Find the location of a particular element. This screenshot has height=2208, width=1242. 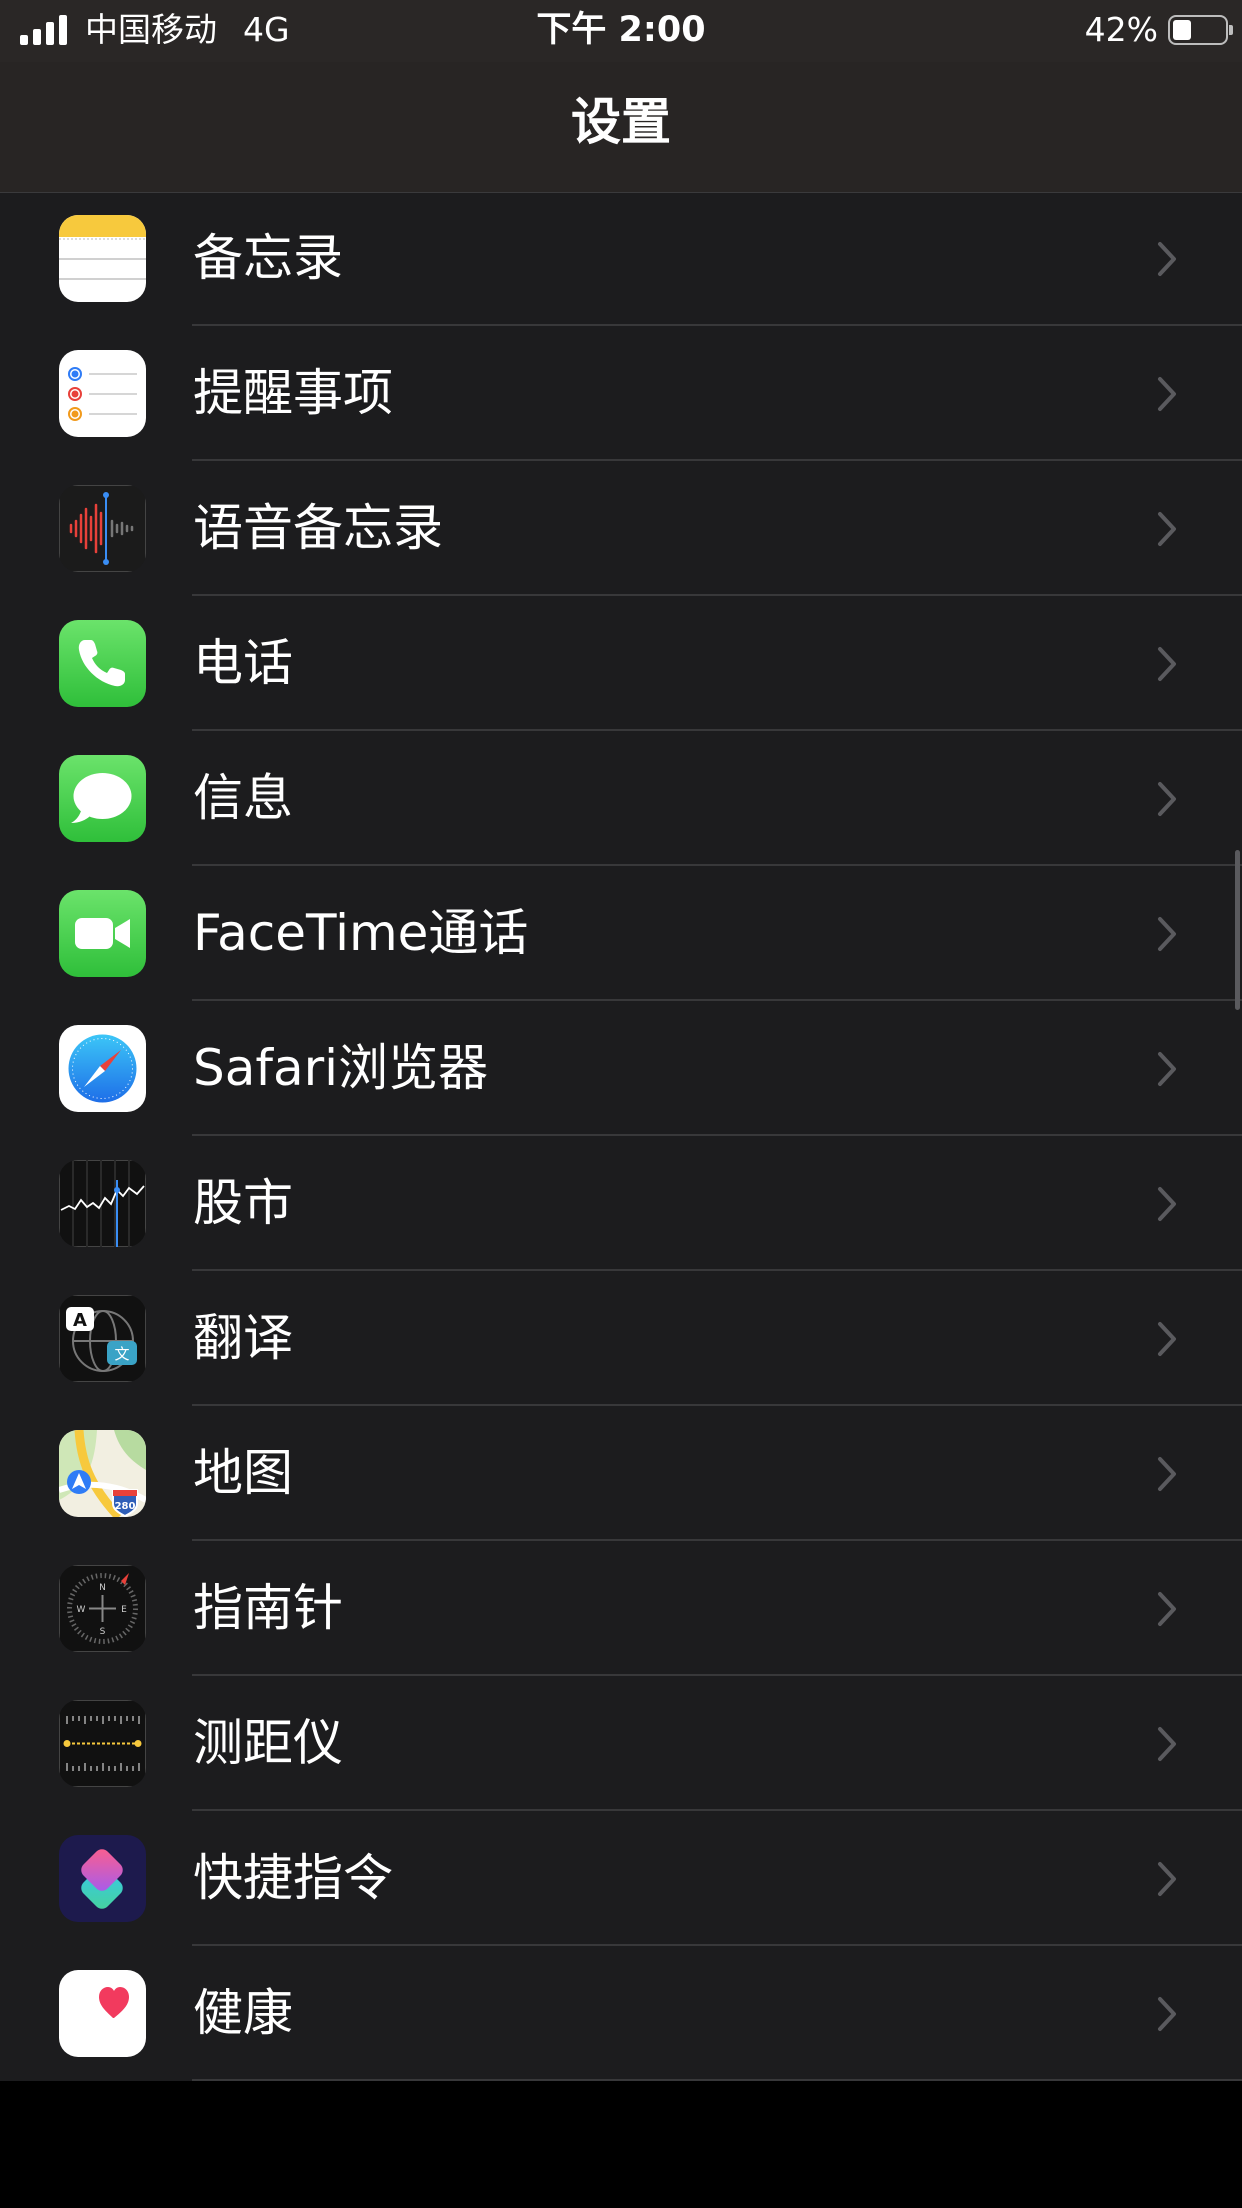

settings-row-maps: 280 地图 is located at coordinates (621, 1473).